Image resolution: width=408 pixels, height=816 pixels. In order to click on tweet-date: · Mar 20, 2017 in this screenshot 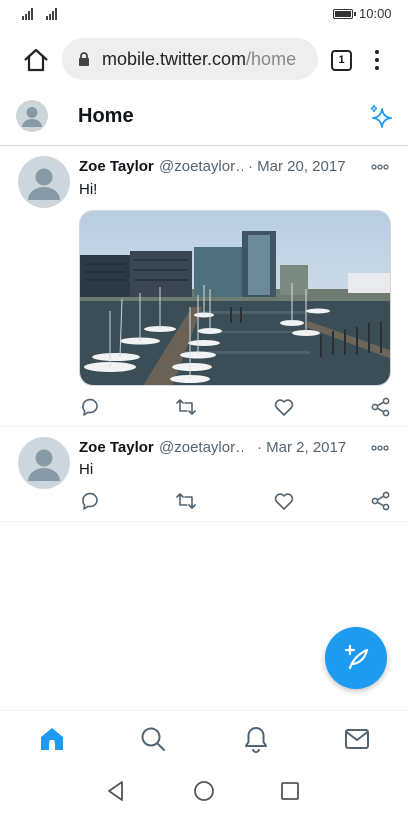, I will do `click(297, 166)`.